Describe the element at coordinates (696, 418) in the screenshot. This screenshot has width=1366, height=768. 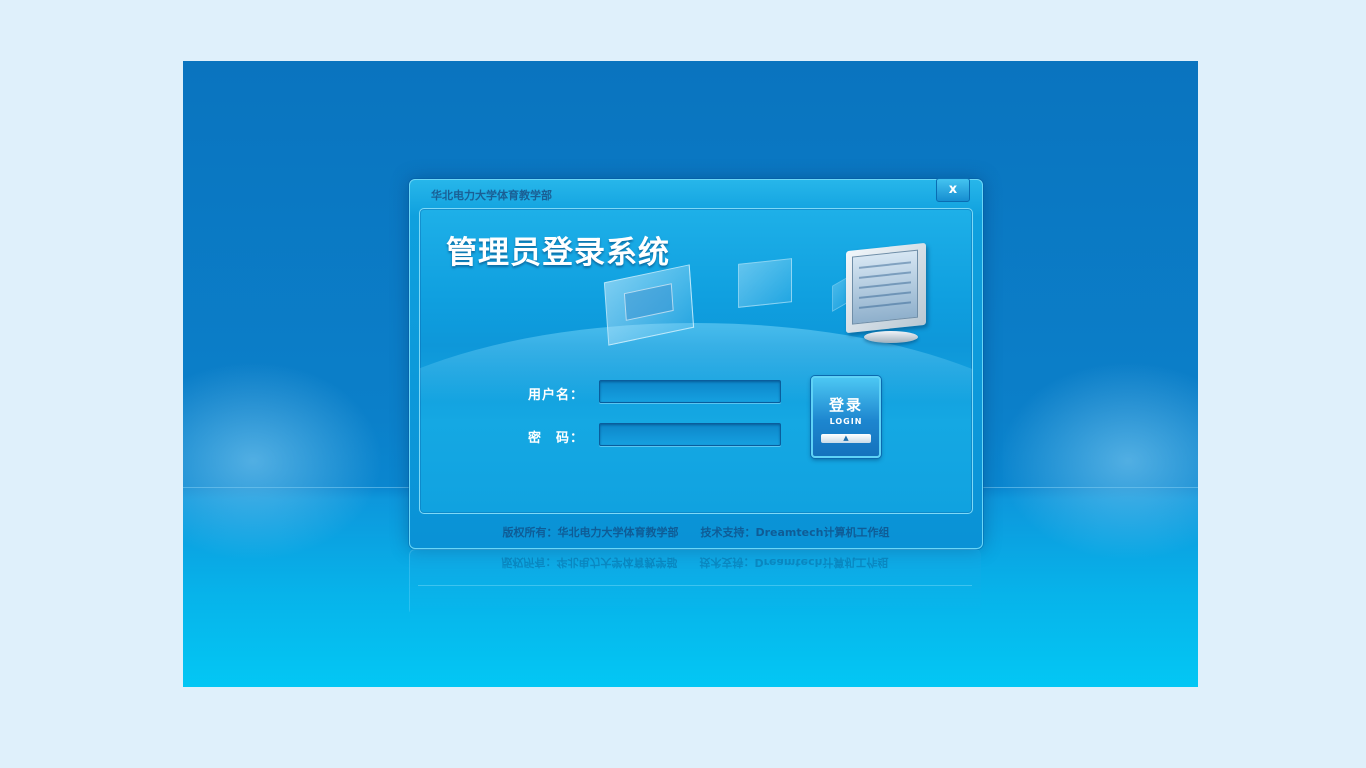
I see `decorative-arc` at that location.